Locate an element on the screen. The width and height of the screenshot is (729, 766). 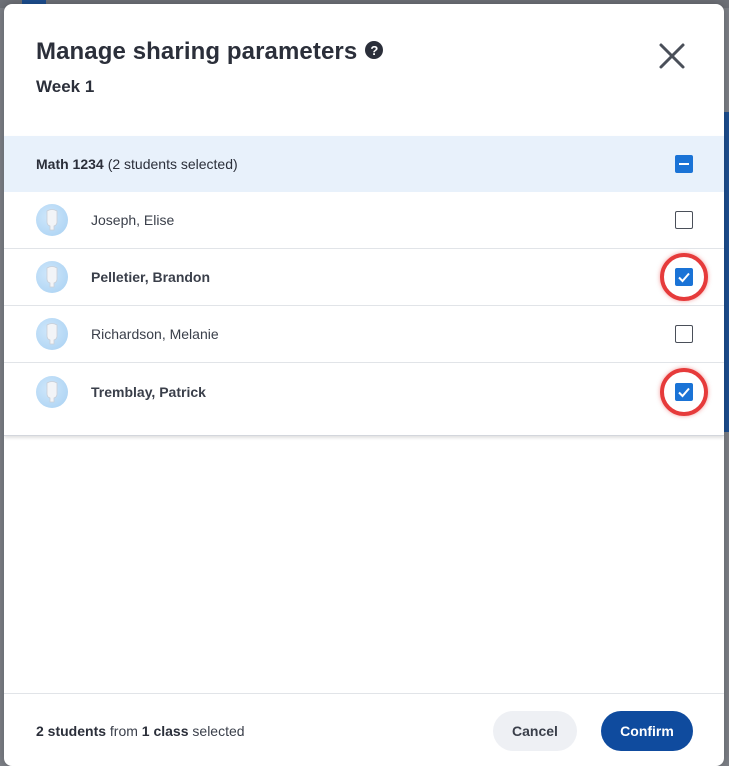
summary-student-count: 2 students is located at coordinates (71, 731).